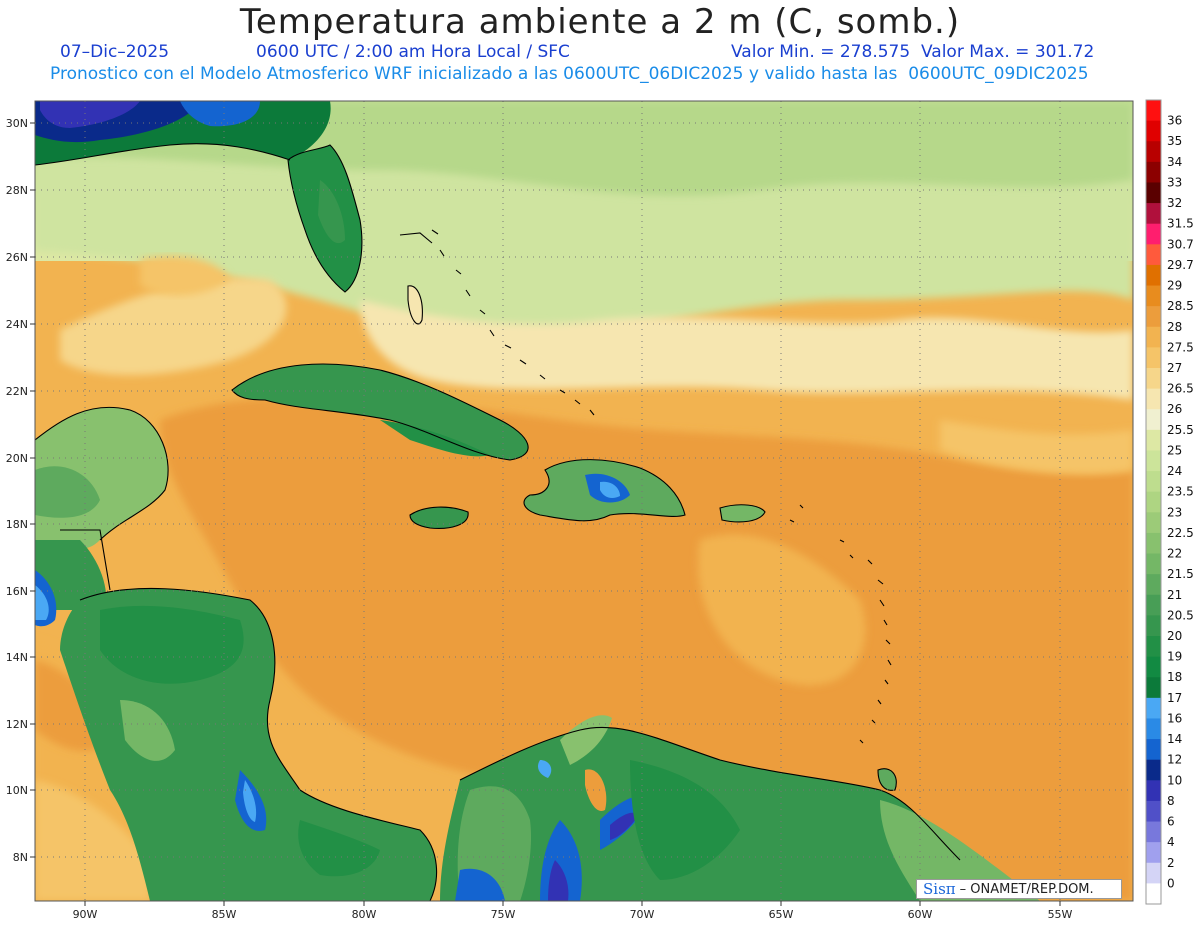  I want to click on colorbar-label: 18, so click(1174, 677).